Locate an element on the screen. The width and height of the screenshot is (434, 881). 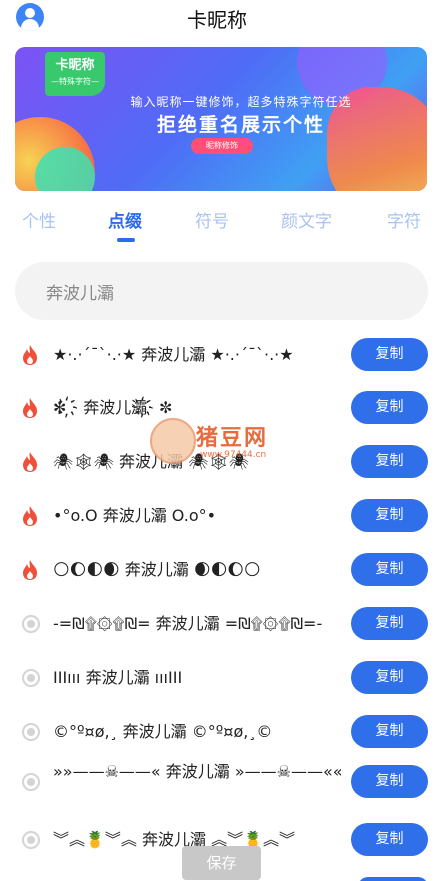
list-item: ©°º¤ø,¸ 奔波儿灞 ©°º¤ø,¸© 复制 is located at coordinates (217, 732).